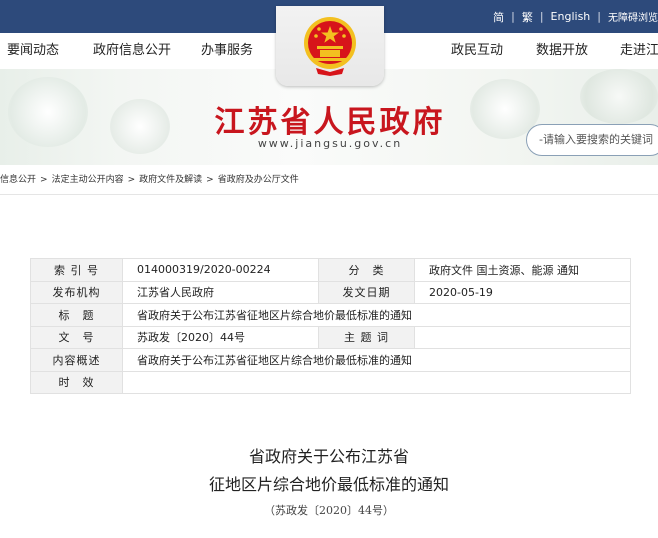 The width and height of the screenshot is (658, 538). I want to click on table-row: 时 效, so click(330, 382).